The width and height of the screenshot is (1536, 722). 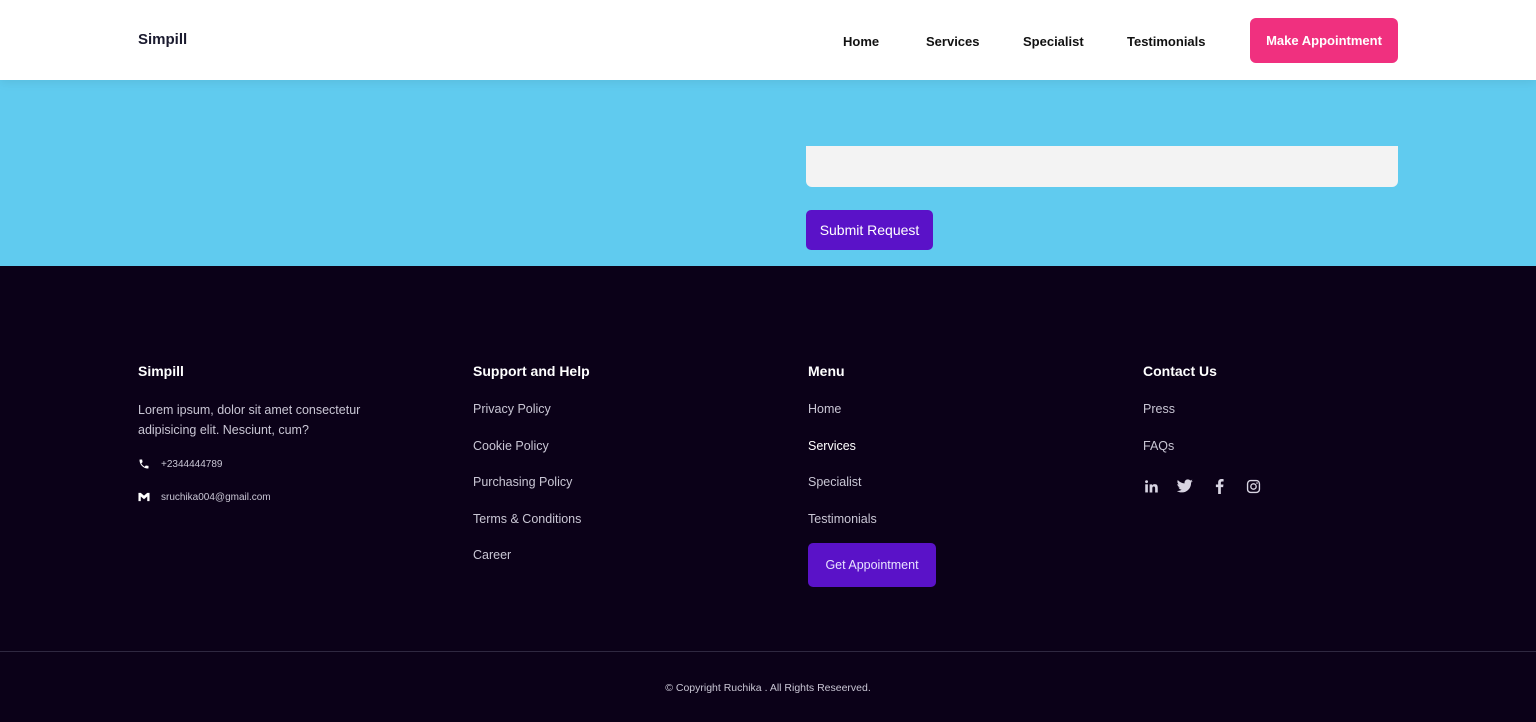 What do you see at coordinates (872, 565) in the screenshot?
I see `get-appointment-button: Get Appointment` at bounding box center [872, 565].